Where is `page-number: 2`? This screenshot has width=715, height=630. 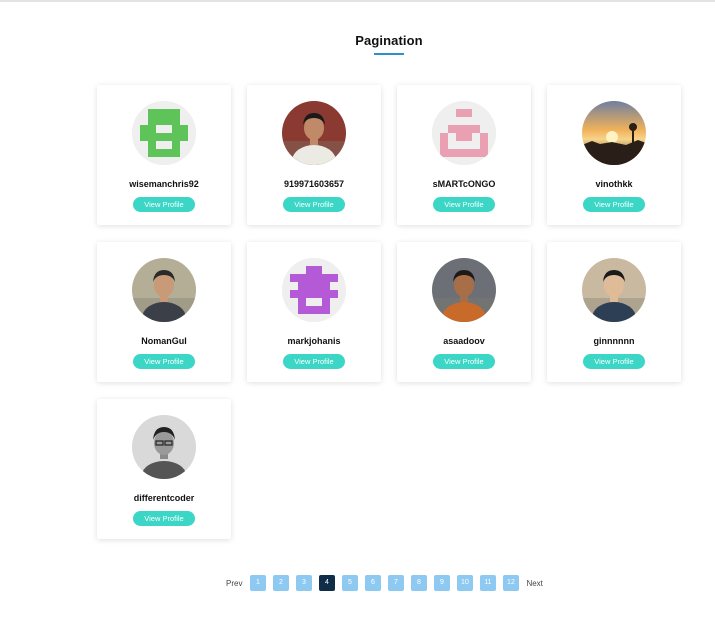 page-number: 2 is located at coordinates (280, 583).